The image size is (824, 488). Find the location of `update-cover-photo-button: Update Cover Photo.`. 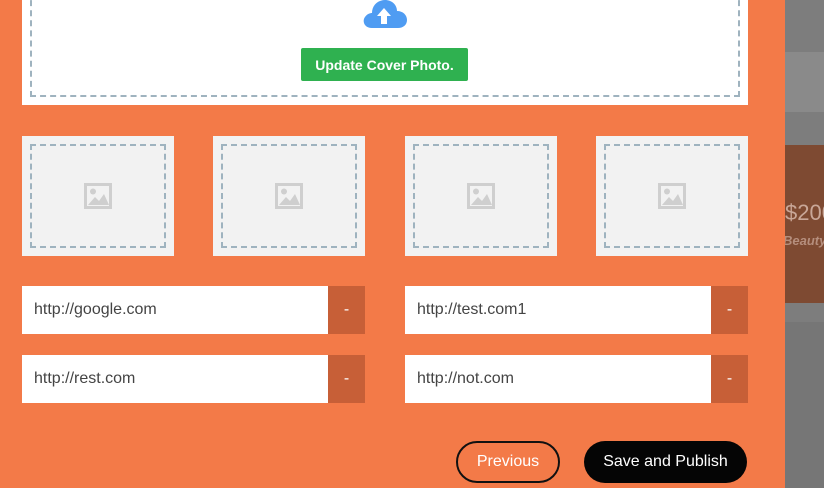

update-cover-photo-button: Update Cover Photo. is located at coordinates (384, 64).